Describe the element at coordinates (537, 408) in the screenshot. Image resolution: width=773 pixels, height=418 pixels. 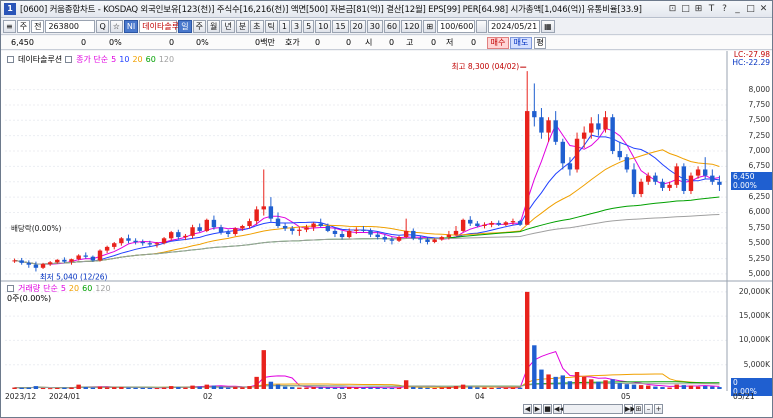
I see `scroll-right-button: ▶` at that location.